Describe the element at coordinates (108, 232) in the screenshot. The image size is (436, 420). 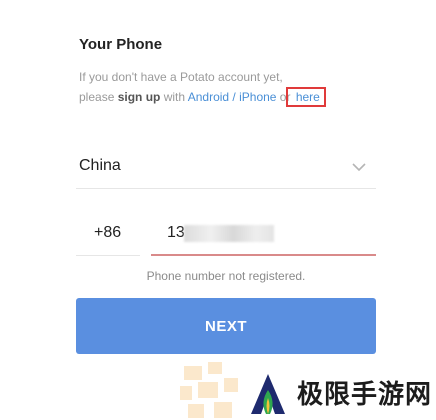
I see `country-code: +86` at that location.